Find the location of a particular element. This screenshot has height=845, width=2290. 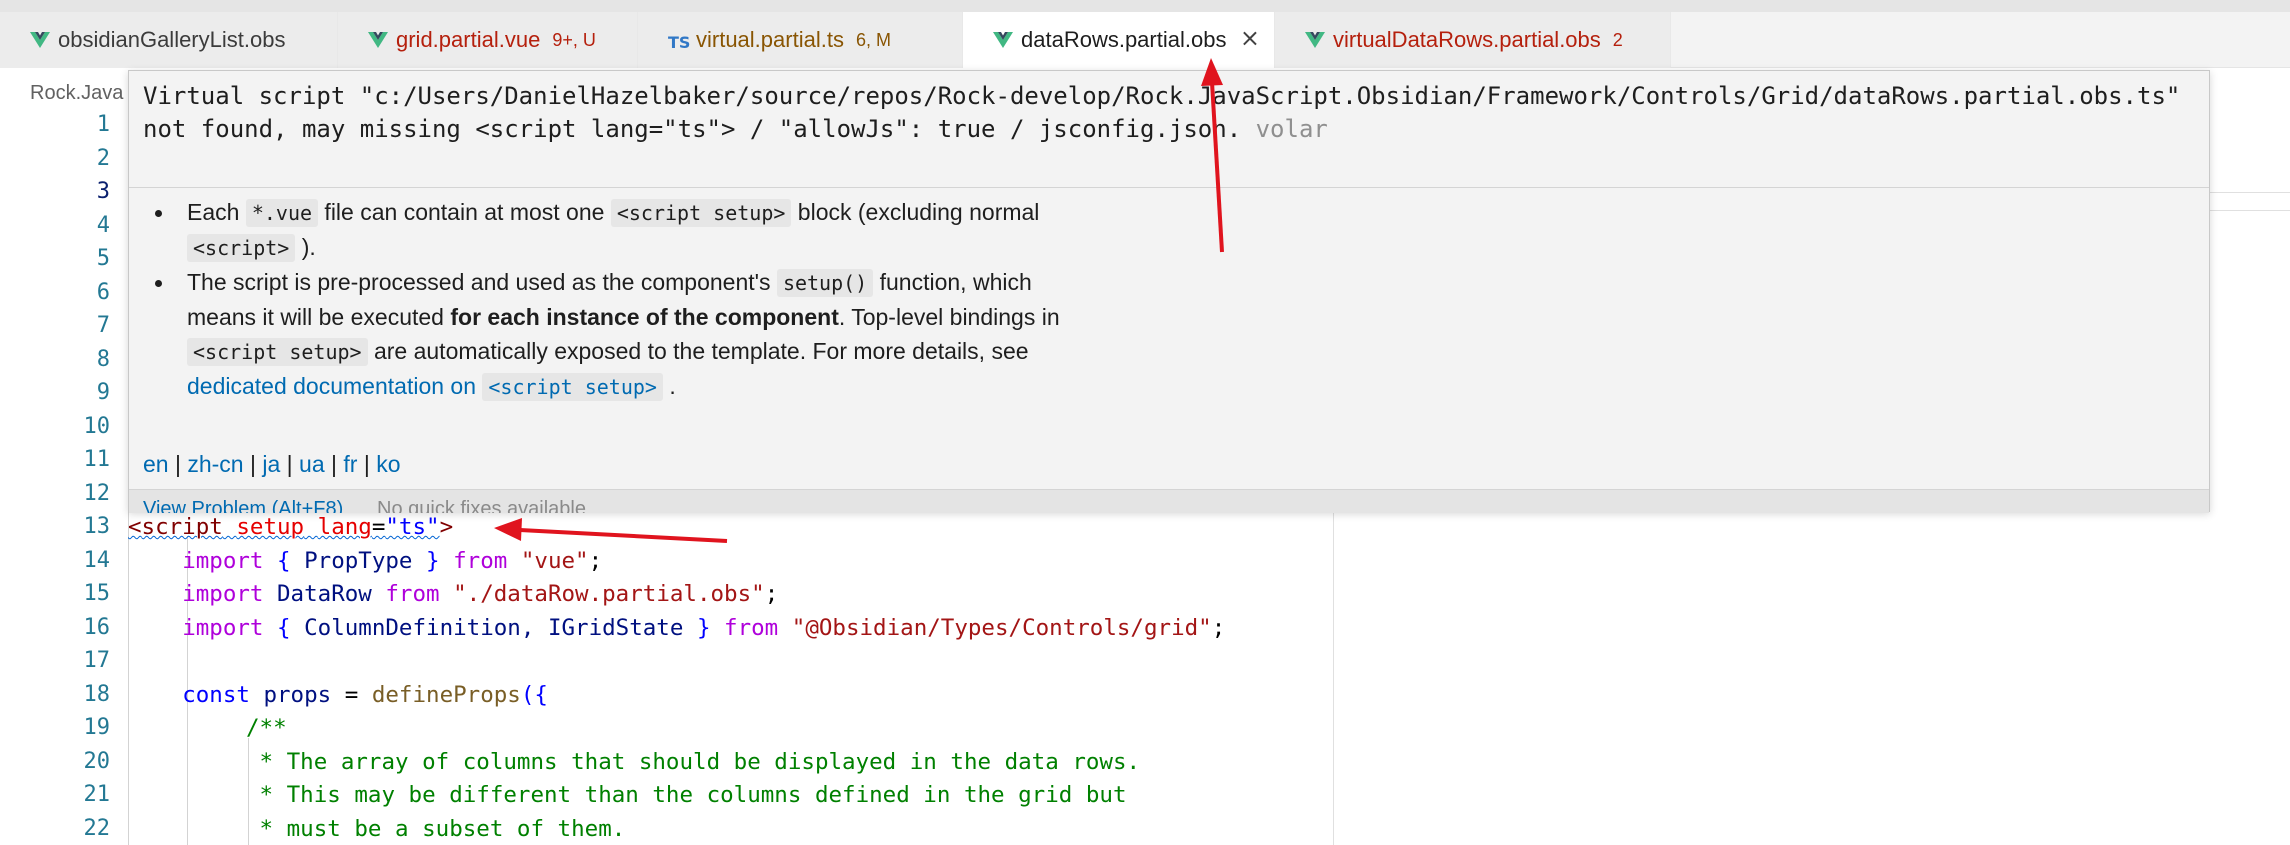

tab-label: obsidianGalleryList.obs is located at coordinates (172, 39).